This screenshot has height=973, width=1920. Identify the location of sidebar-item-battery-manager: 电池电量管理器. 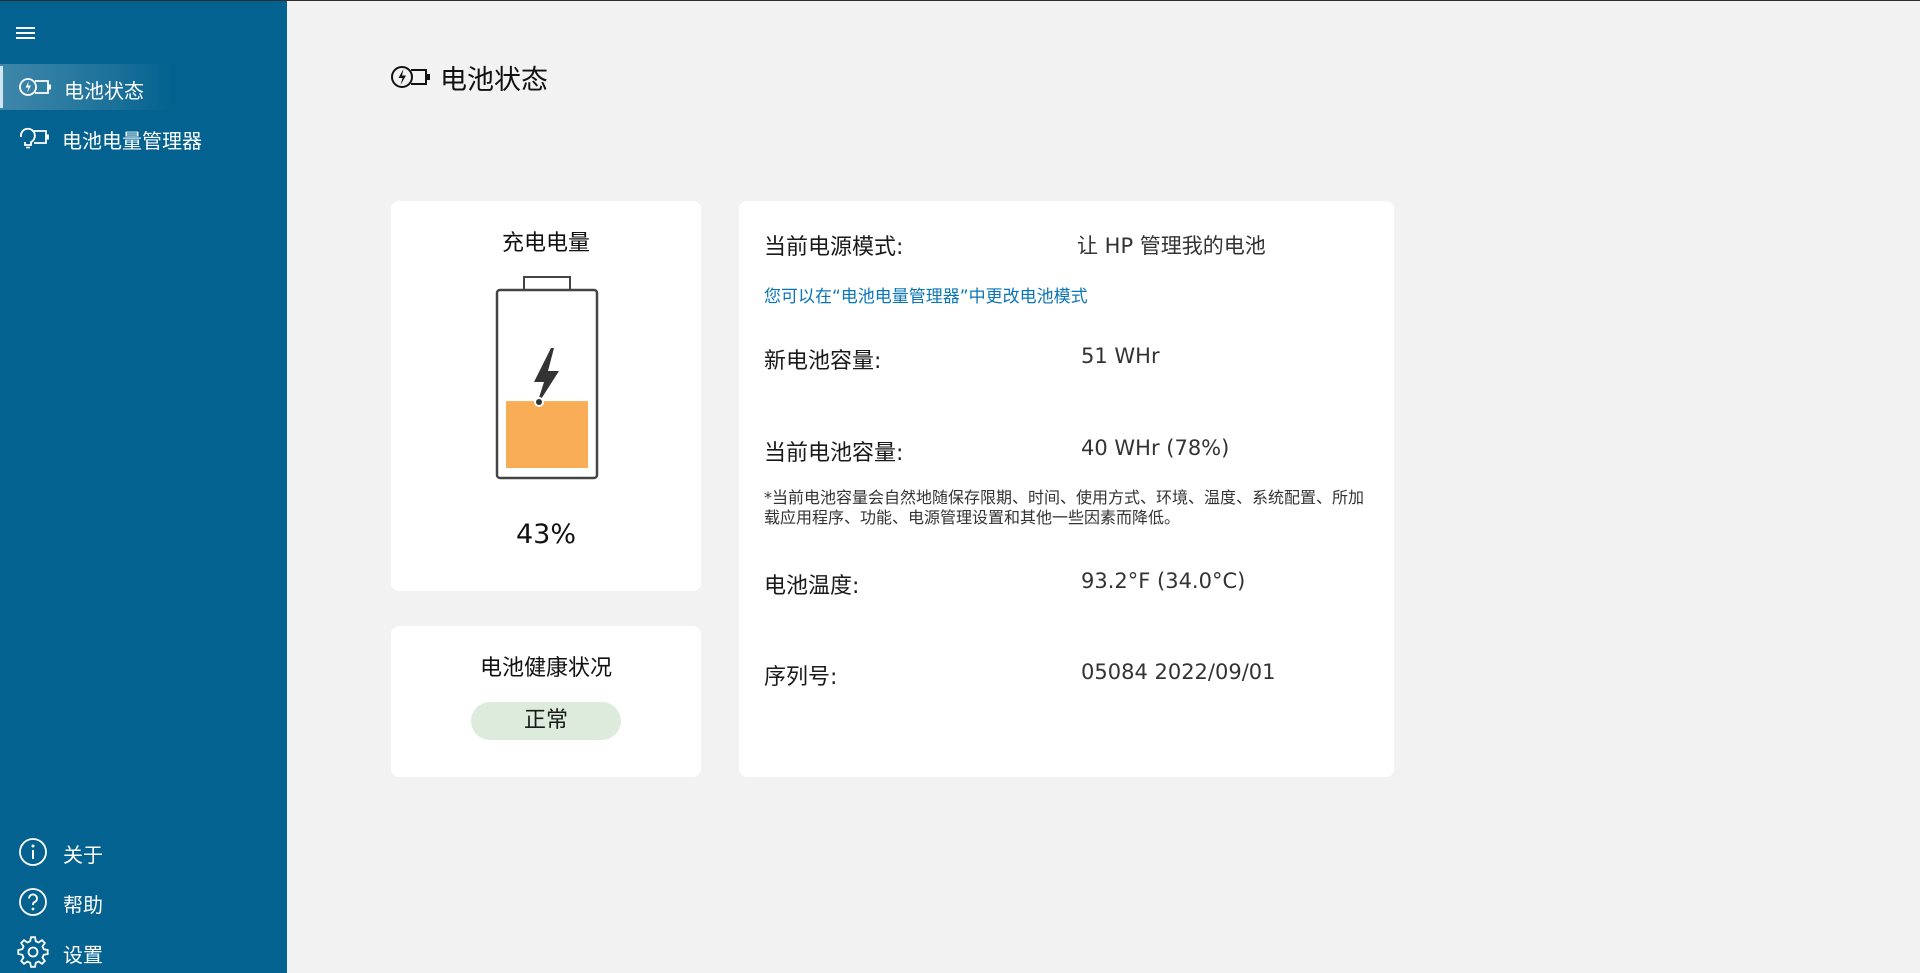
(143, 137).